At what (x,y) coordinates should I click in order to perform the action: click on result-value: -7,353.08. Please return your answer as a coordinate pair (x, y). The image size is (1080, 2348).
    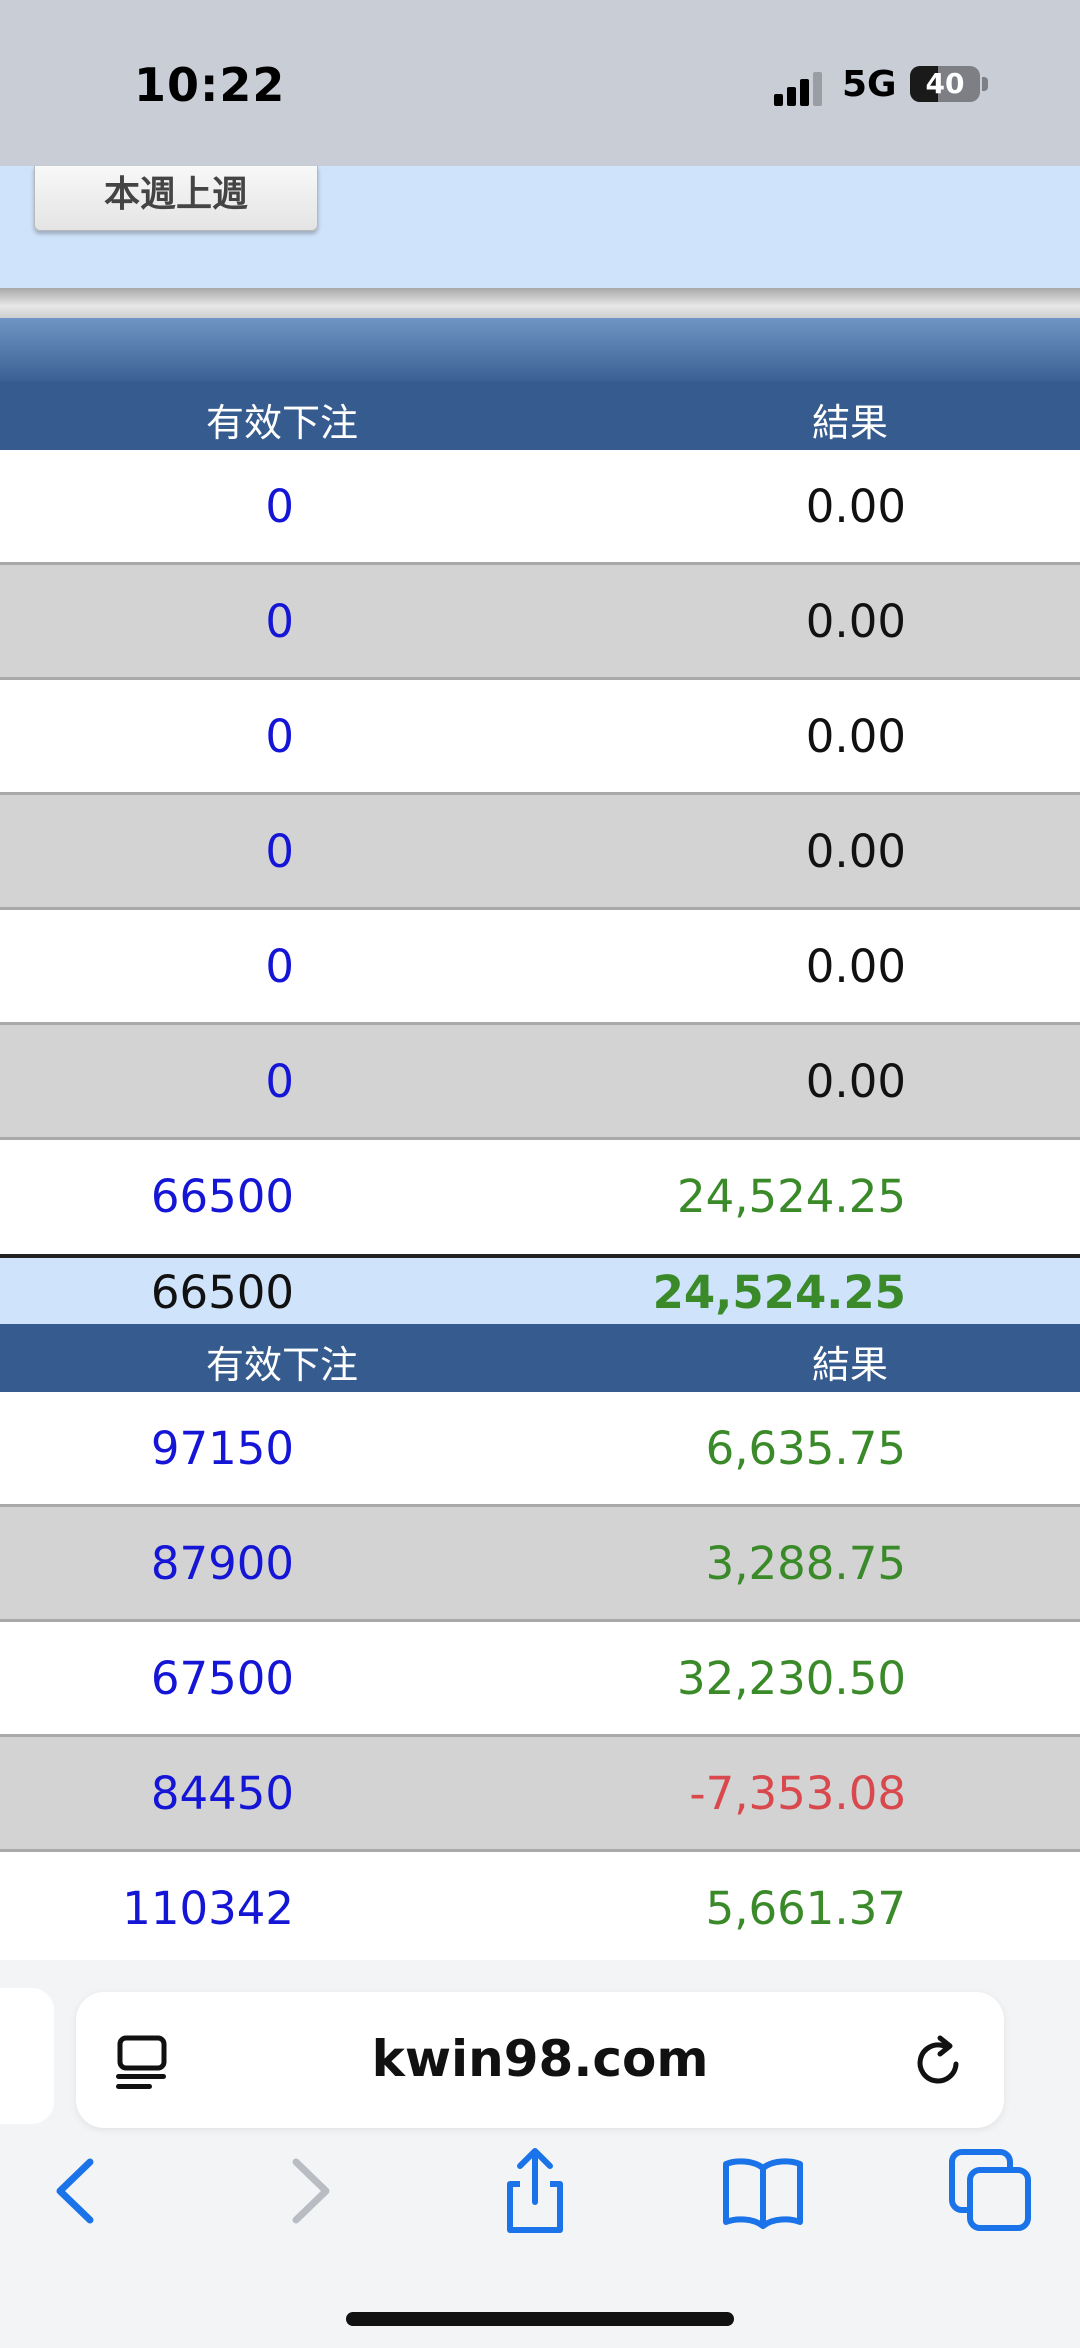
    Looking at the image, I should click on (797, 1793).